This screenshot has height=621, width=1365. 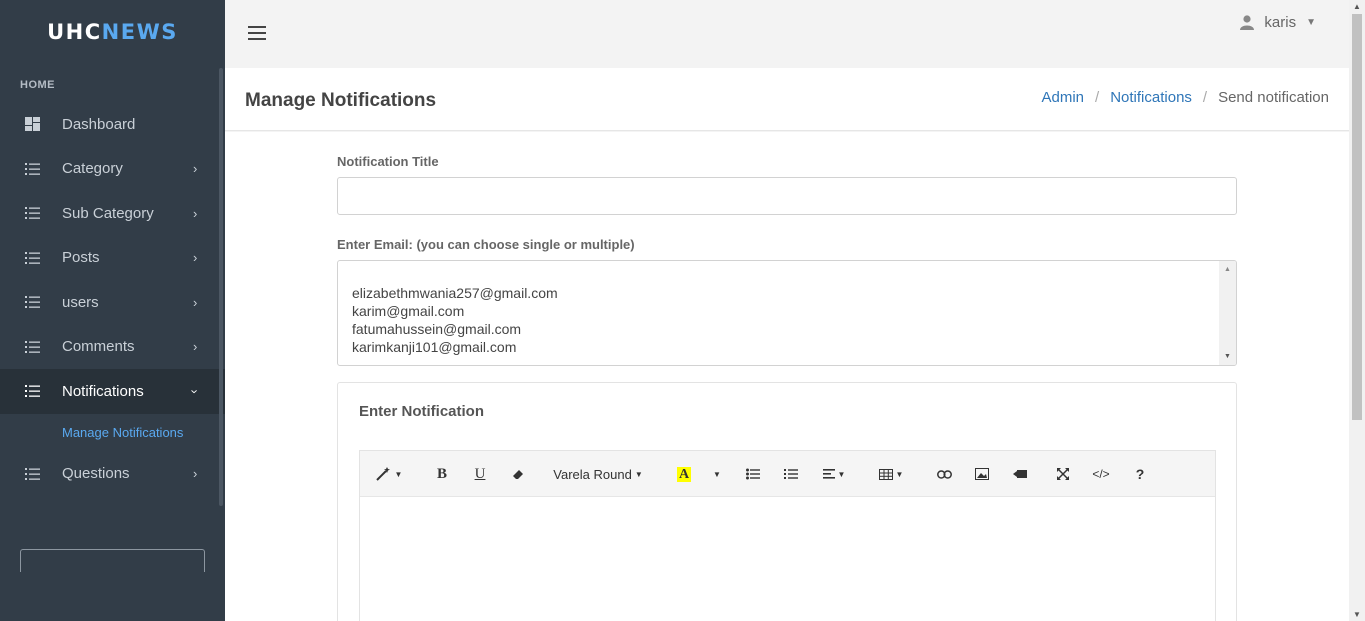 What do you see at coordinates (103, 391) in the screenshot?
I see `sidebar-item-label: Notifications` at bounding box center [103, 391].